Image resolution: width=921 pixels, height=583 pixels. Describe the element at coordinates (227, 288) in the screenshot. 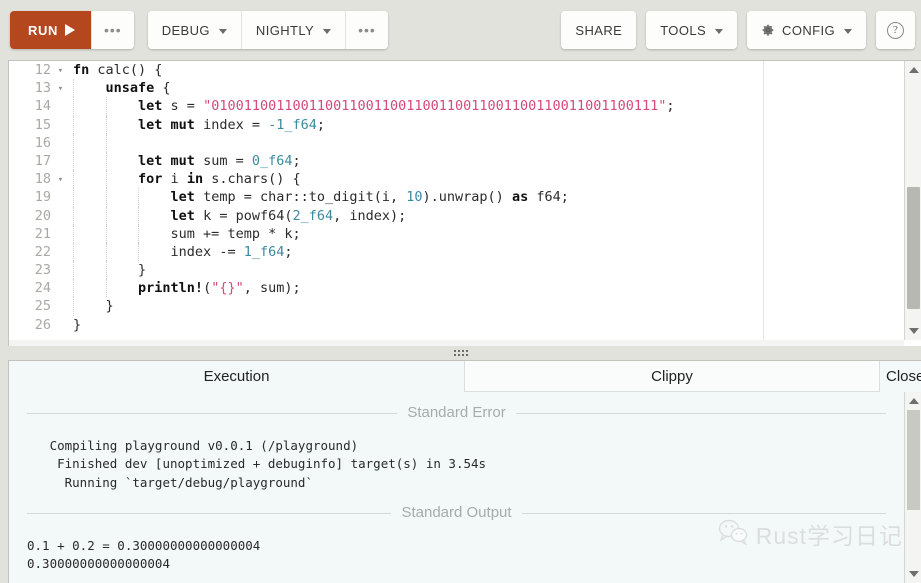

I see `token-str: "{}"` at that location.